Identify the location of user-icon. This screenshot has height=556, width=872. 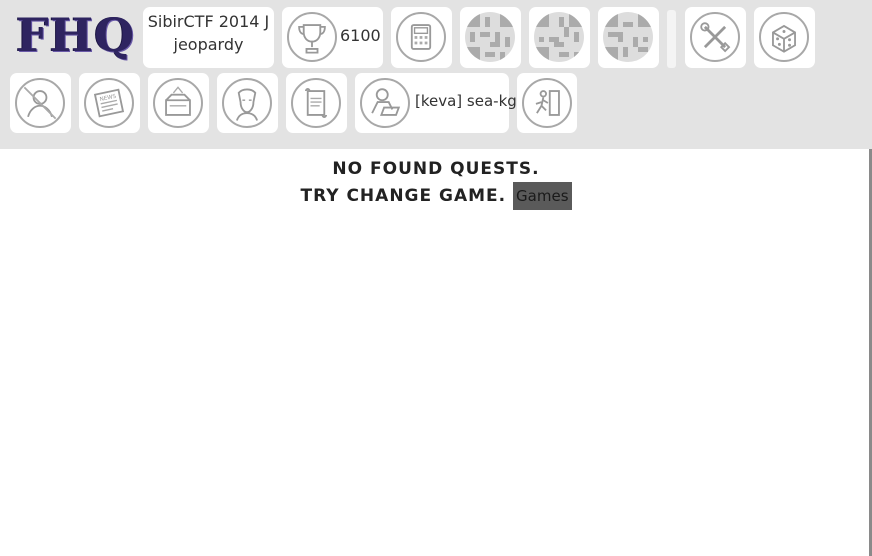
(40, 103).